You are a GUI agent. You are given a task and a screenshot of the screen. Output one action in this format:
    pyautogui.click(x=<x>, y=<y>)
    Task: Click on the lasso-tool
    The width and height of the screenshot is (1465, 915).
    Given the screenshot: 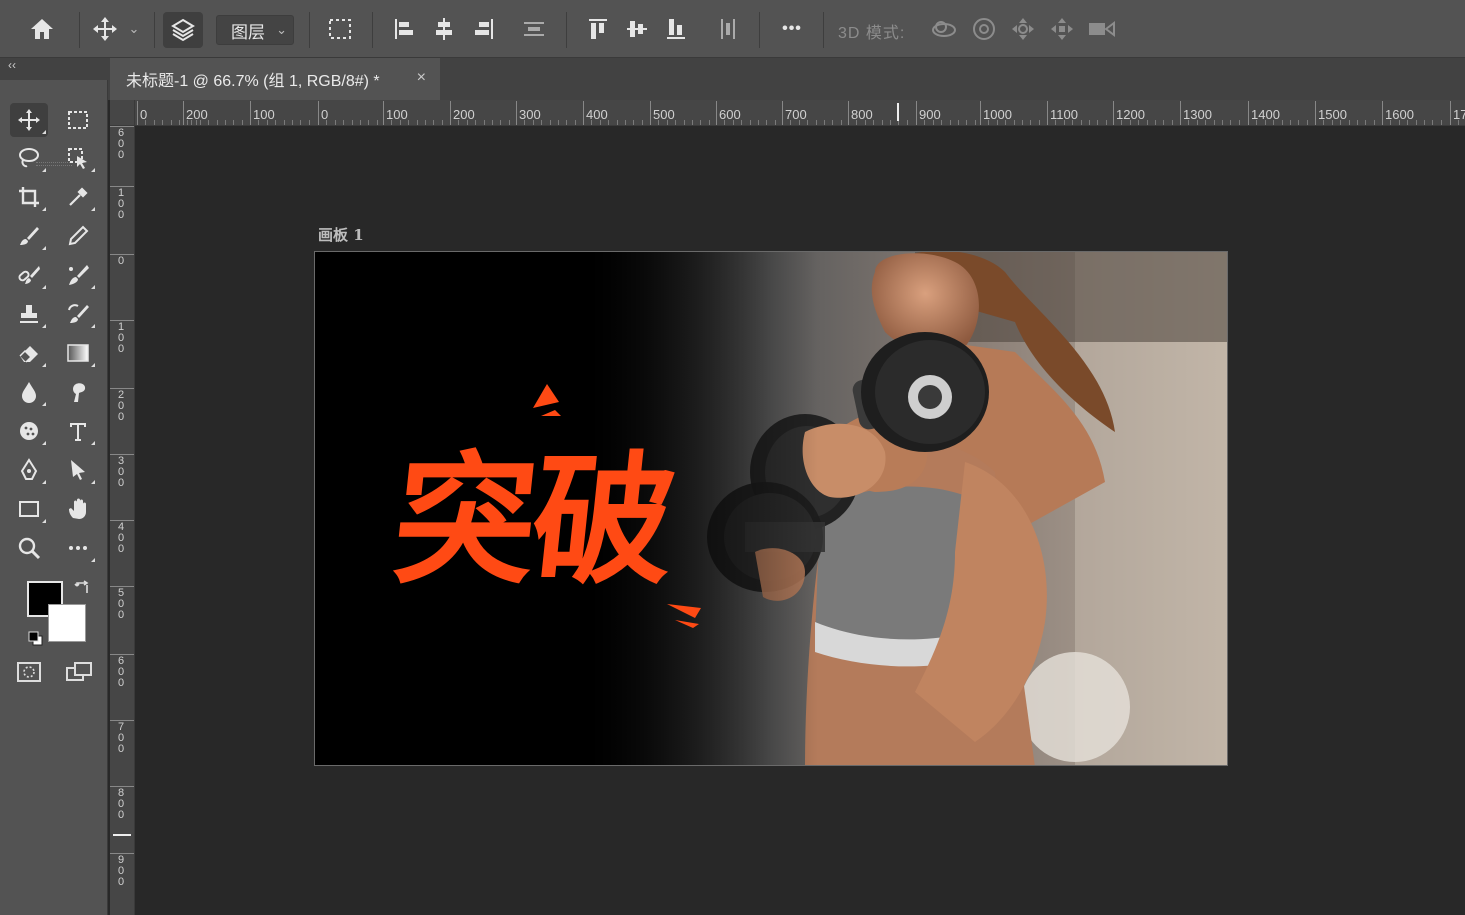 What is the action you would take?
    pyautogui.click(x=29, y=158)
    